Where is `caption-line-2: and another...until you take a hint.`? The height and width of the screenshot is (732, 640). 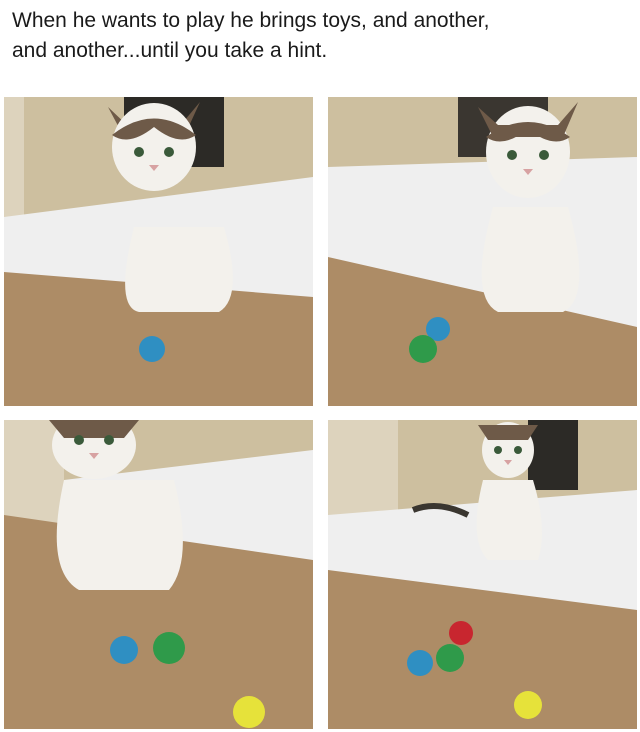 caption-line-2: and another...until you take a hint. is located at coordinates (170, 50).